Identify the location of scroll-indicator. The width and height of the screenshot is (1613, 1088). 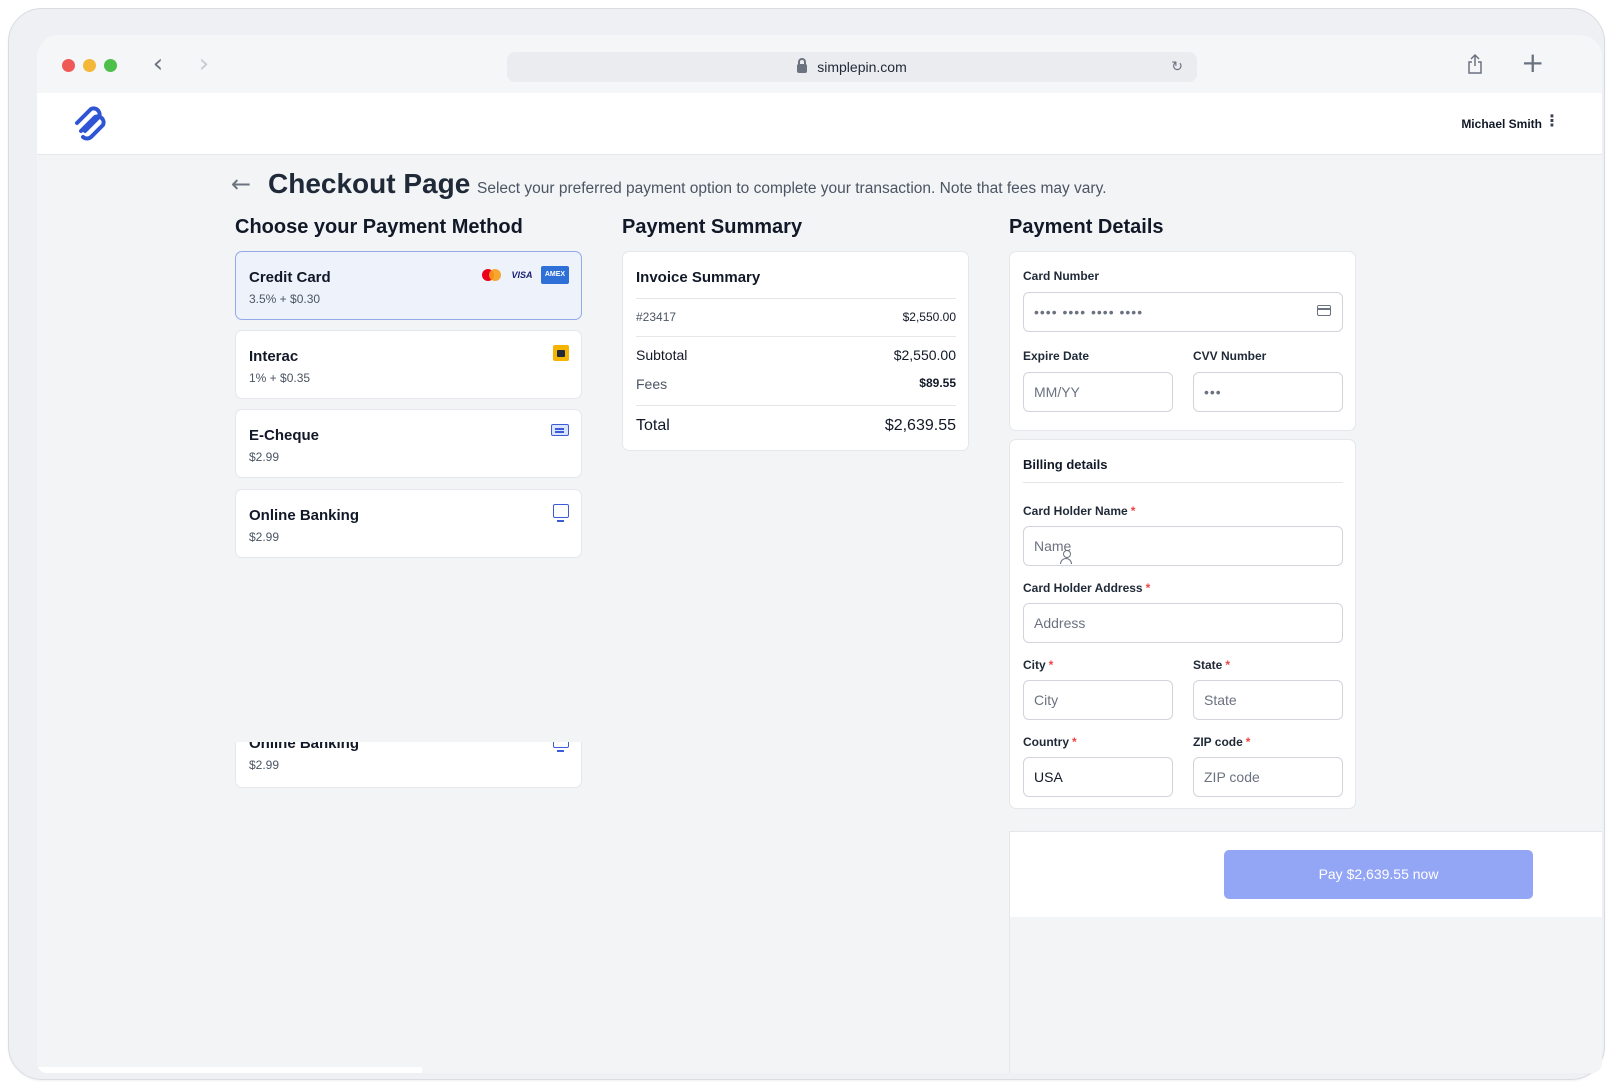
(229, 1070).